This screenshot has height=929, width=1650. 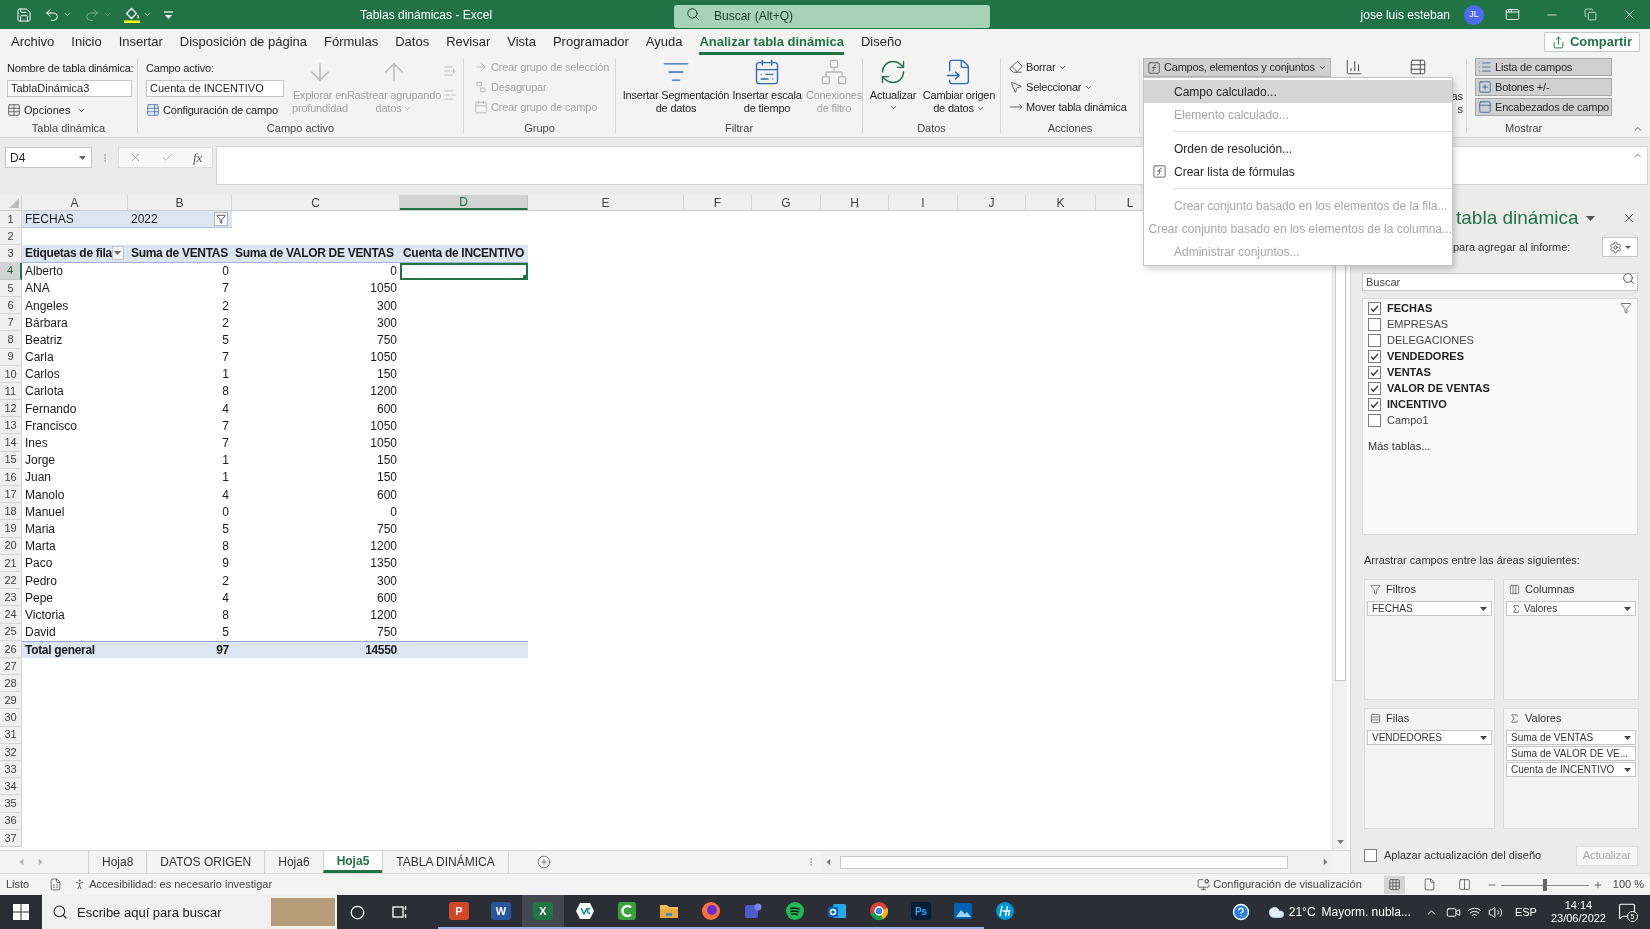 I want to click on row-header: 2, so click(x=11, y=237).